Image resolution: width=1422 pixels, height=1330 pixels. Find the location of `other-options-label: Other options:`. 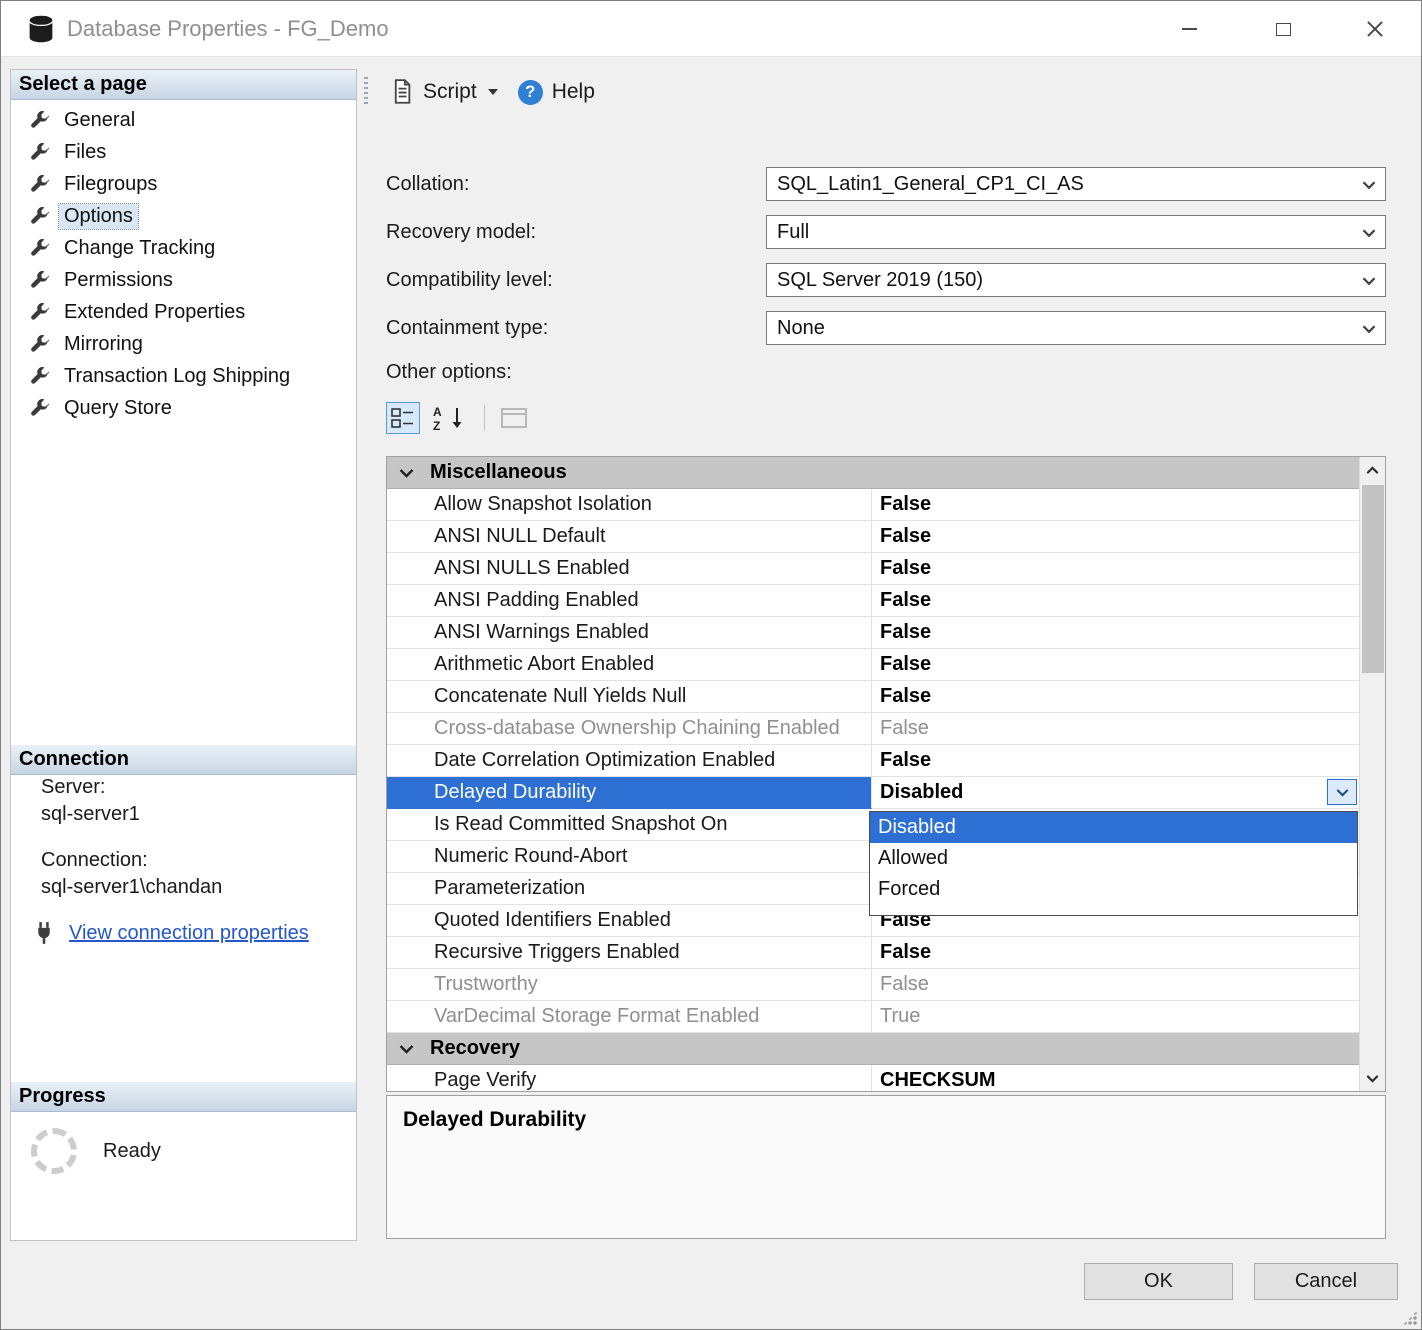

other-options-label: Other options: is located at coordinates (449, 372).